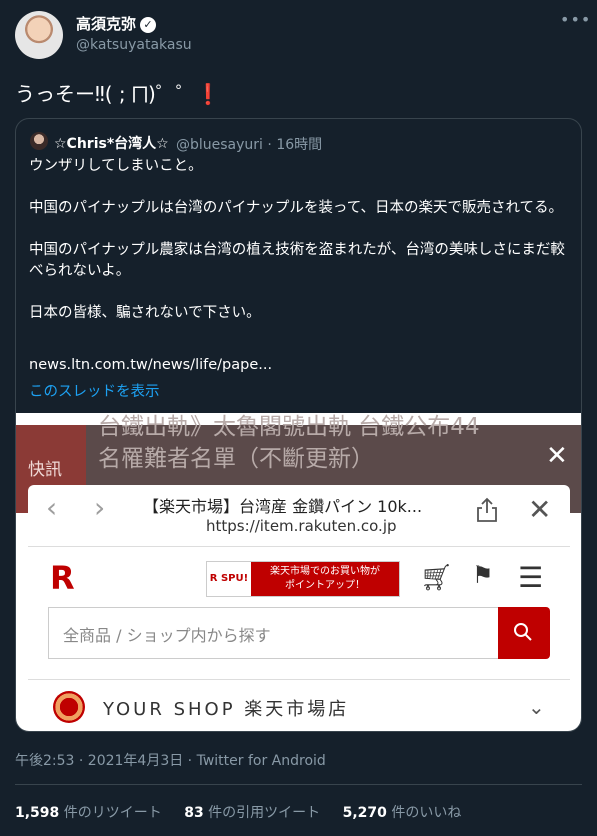 The image size is (597, 836). Describe the element at coordinates (219, 145) in the screenshot. I see `quoted-author-handle: @bluesayuri` at that location.